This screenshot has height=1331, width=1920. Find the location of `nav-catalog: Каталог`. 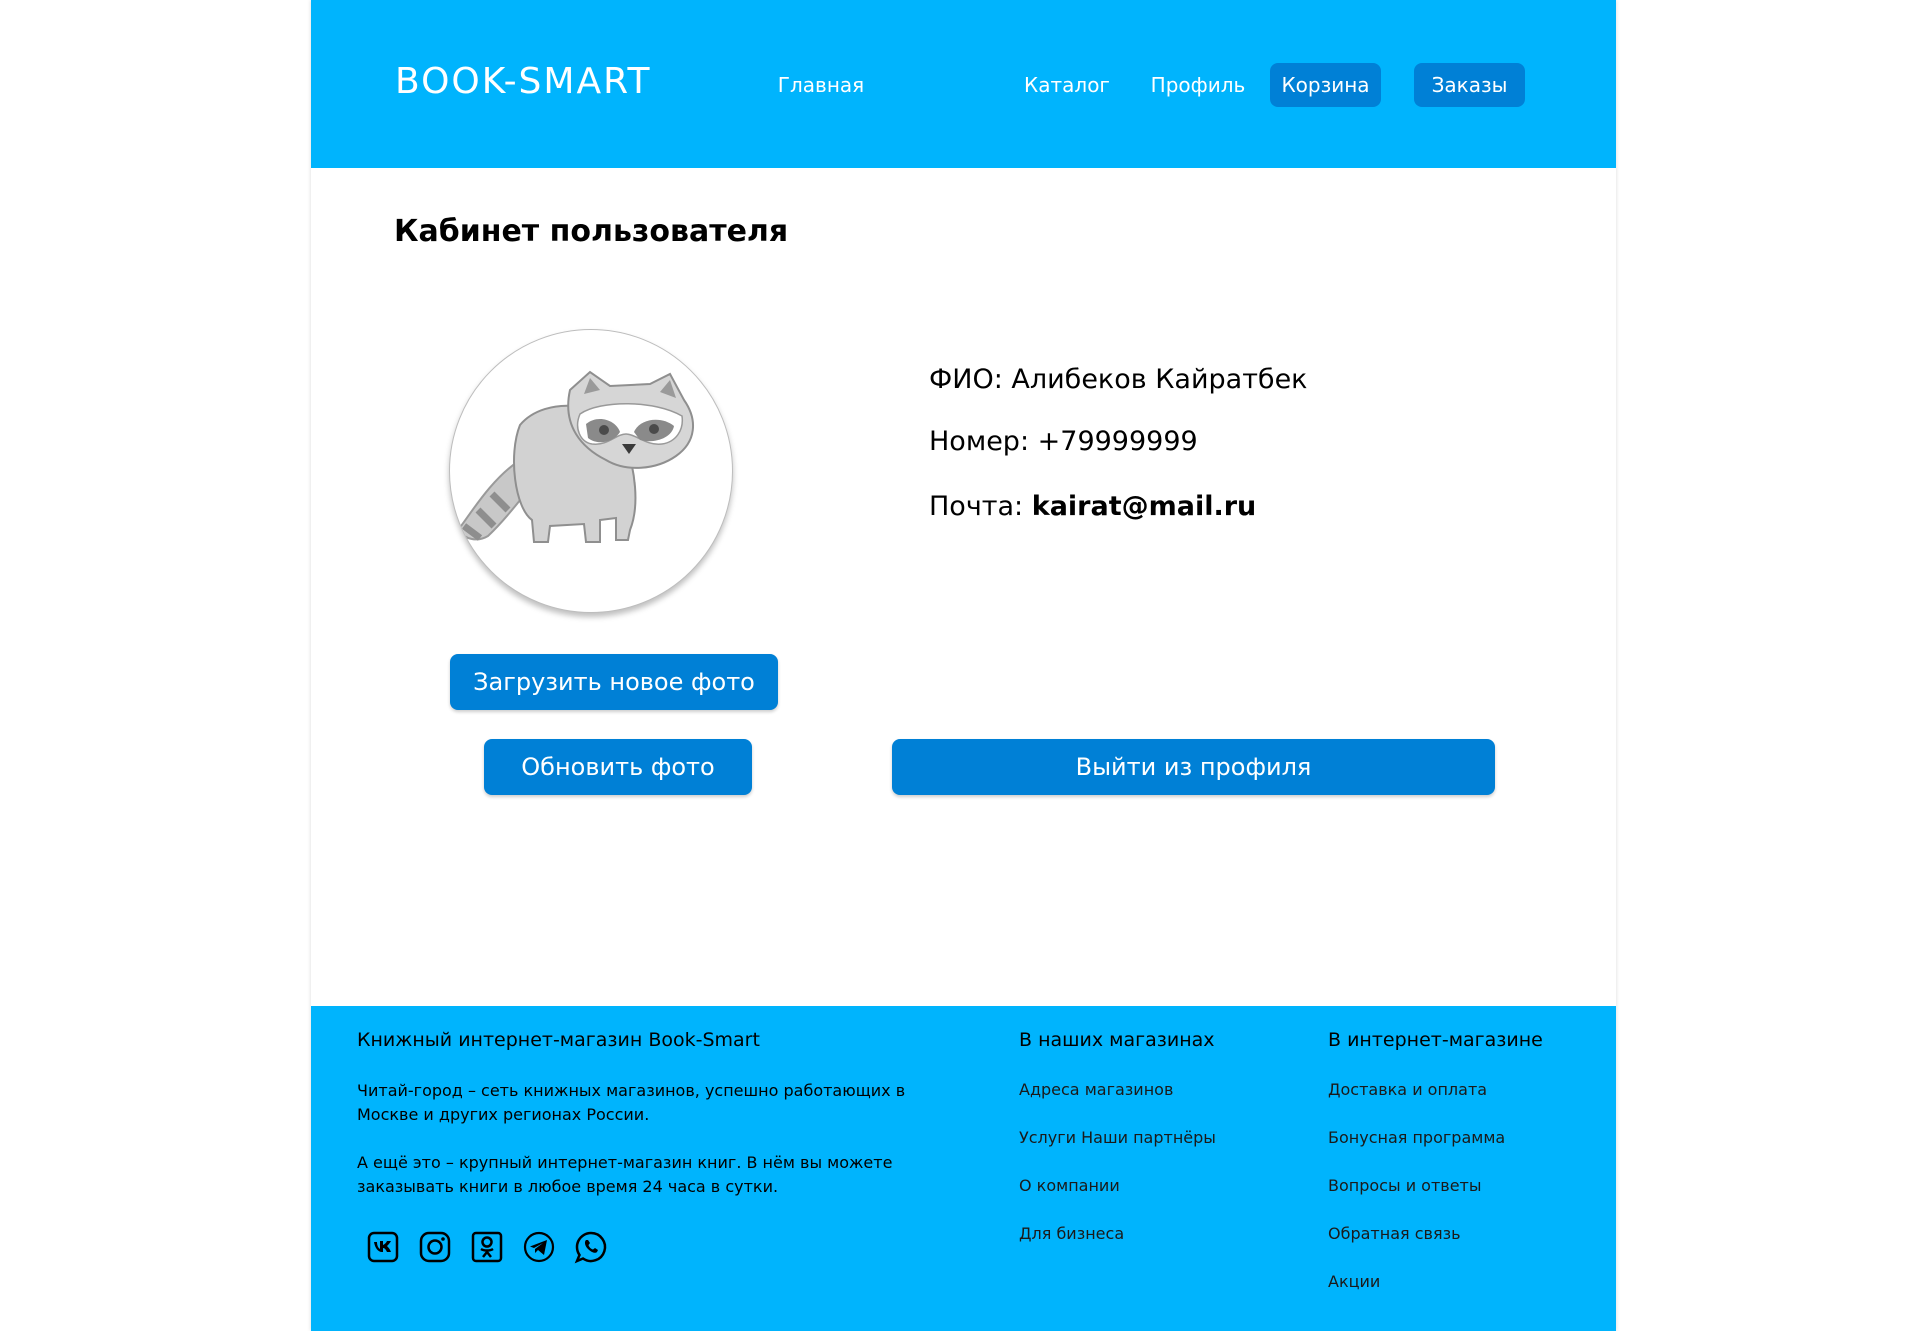

nav-catalog: Каталог is located at coordinates (1067, 85).